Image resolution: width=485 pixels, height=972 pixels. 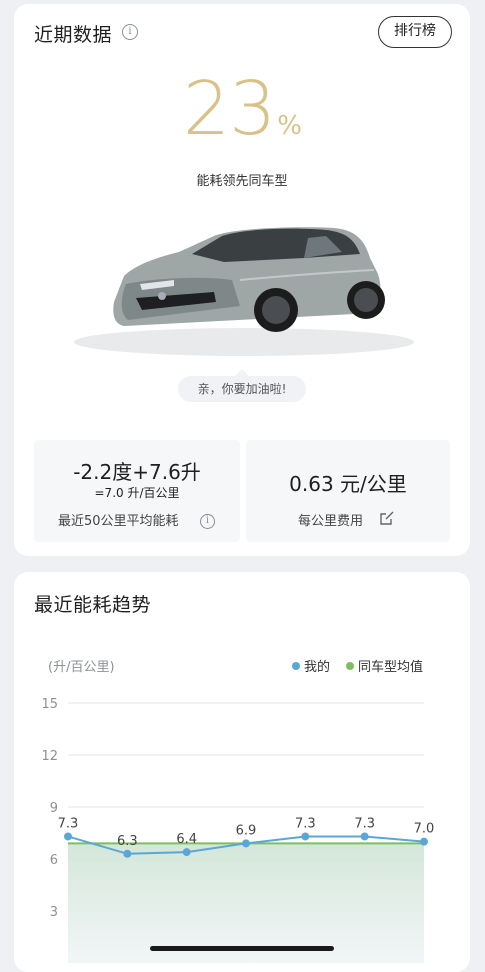 I want to click on home-indicator, so click(x=242, y=948).